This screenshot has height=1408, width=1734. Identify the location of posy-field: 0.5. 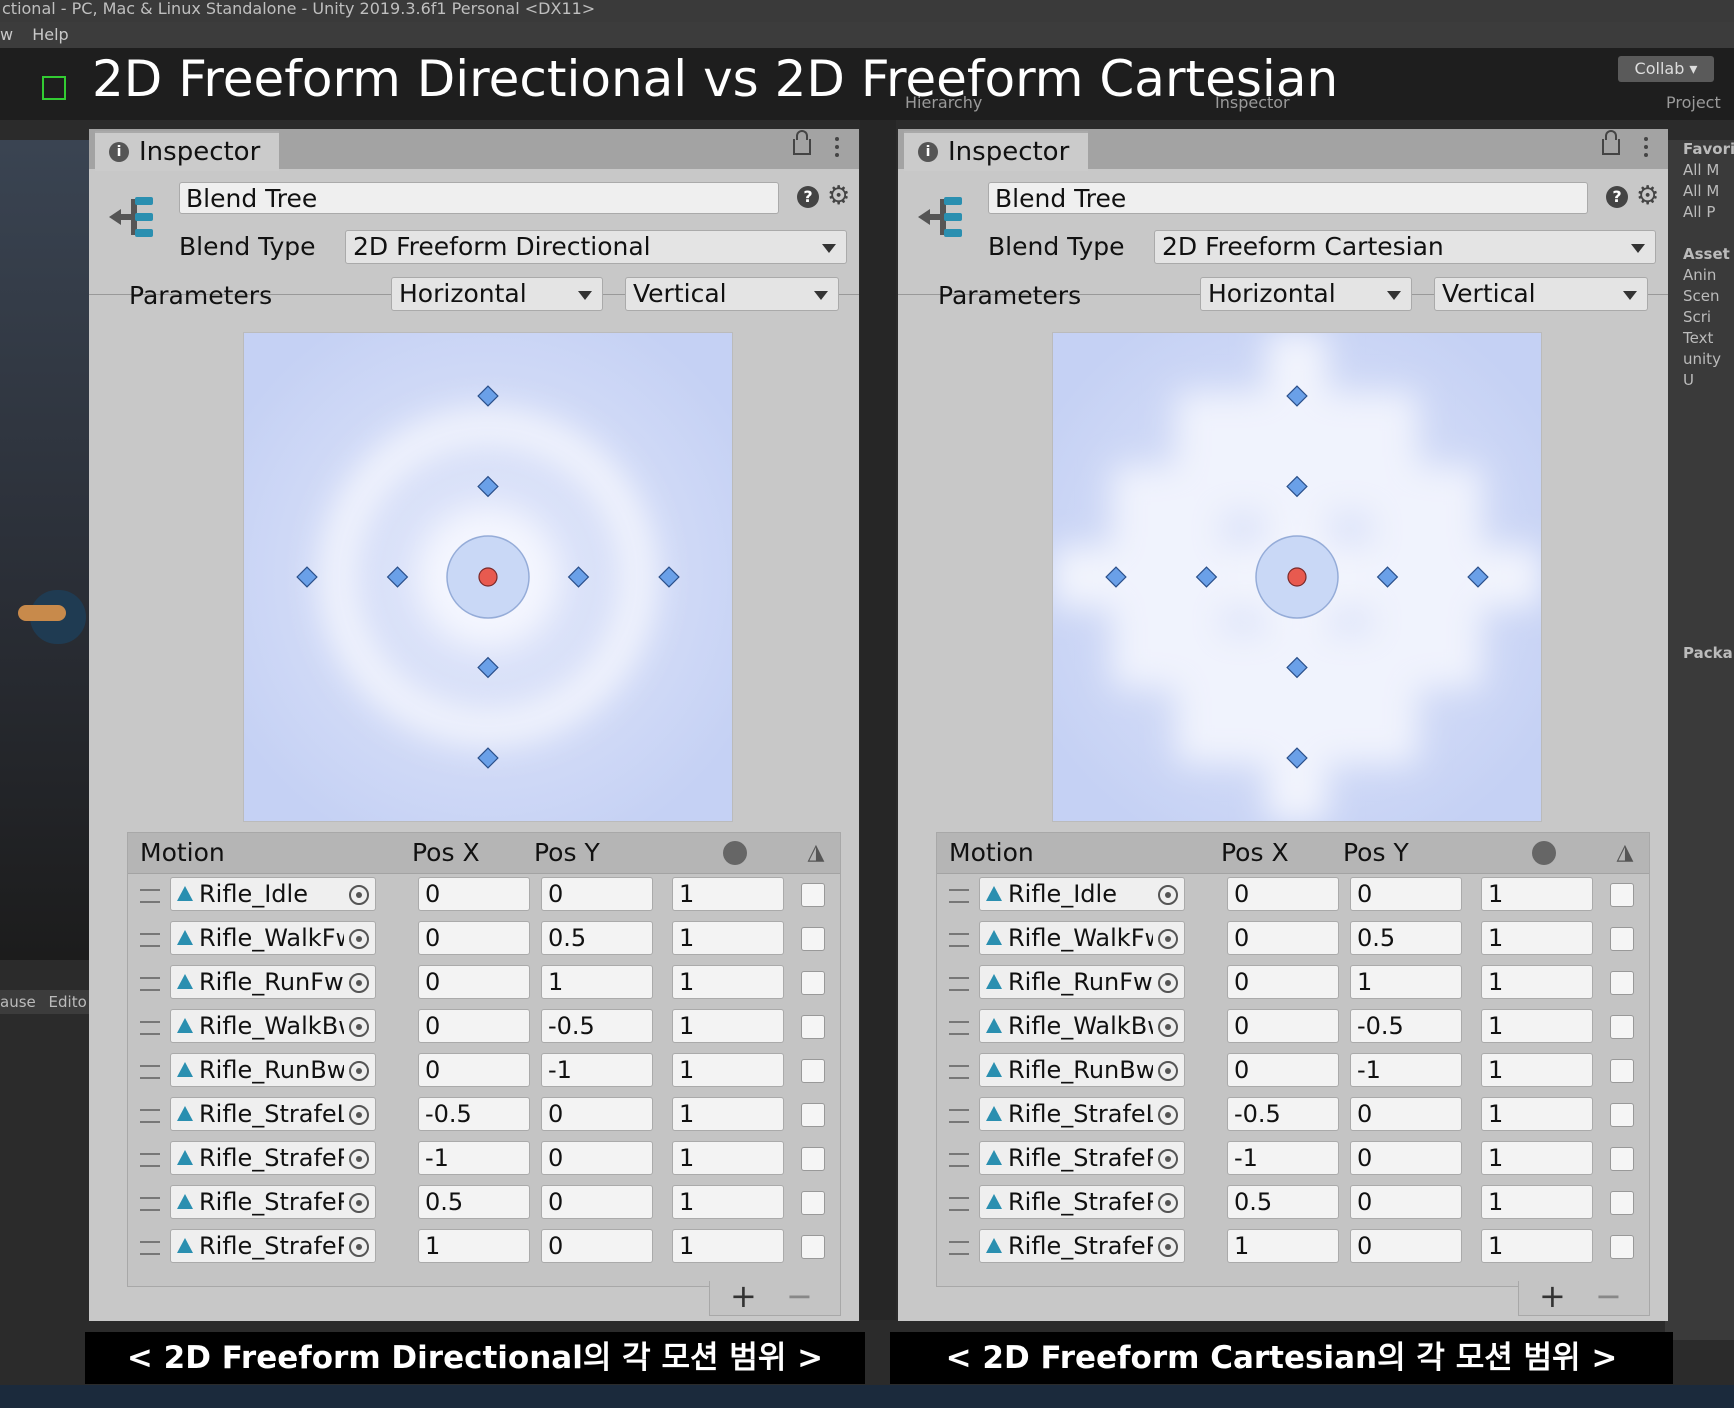
(1406, 938).